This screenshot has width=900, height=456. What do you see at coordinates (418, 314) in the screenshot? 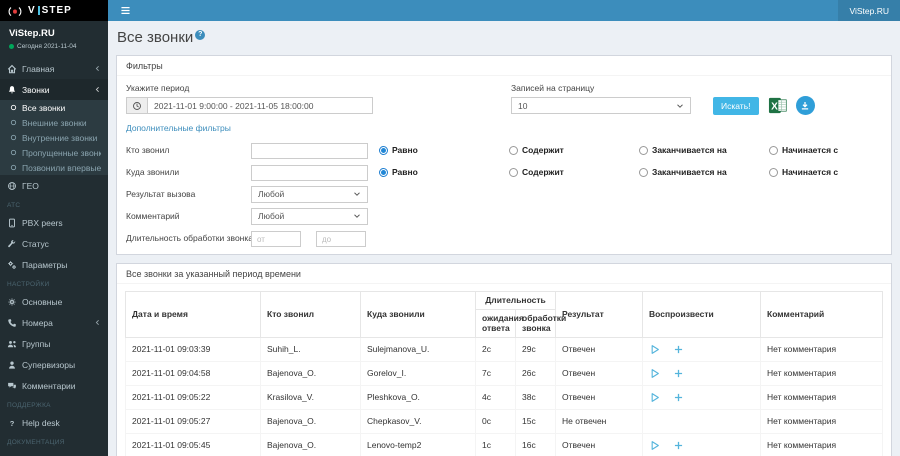
I see `col-header-where: Куда звонили` at bounding box center [418, 314].